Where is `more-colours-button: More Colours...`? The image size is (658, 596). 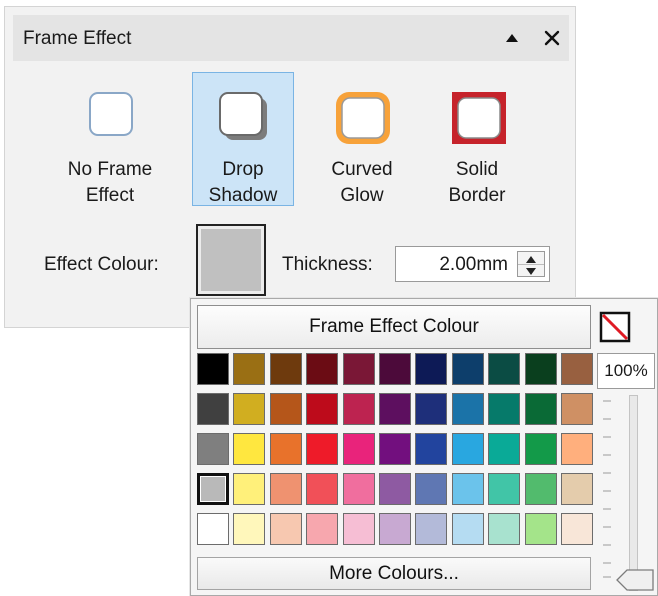 more-colours-button: More Colours... is located at coordinates (394, 573).